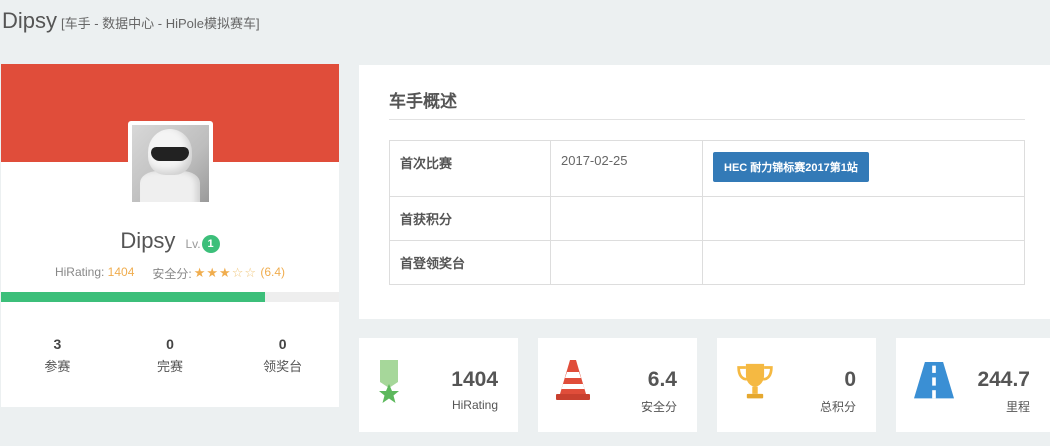 This screenshot has height=446, width=1050. I want to click on avatar, so click(170, 163).